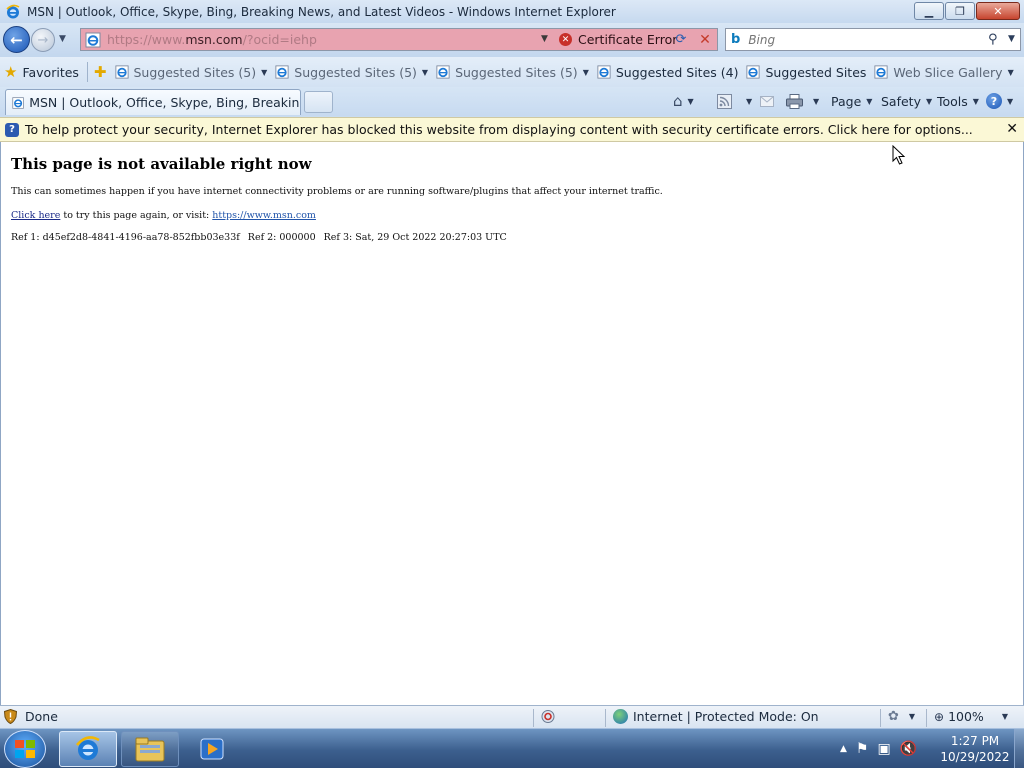 The width and height of the screenshot is (1024, 768). What do you see at coordinates (691, 101) in the screenshot?
I see `home-dropdown-icon: ▼` at bounding box center [691, 101].